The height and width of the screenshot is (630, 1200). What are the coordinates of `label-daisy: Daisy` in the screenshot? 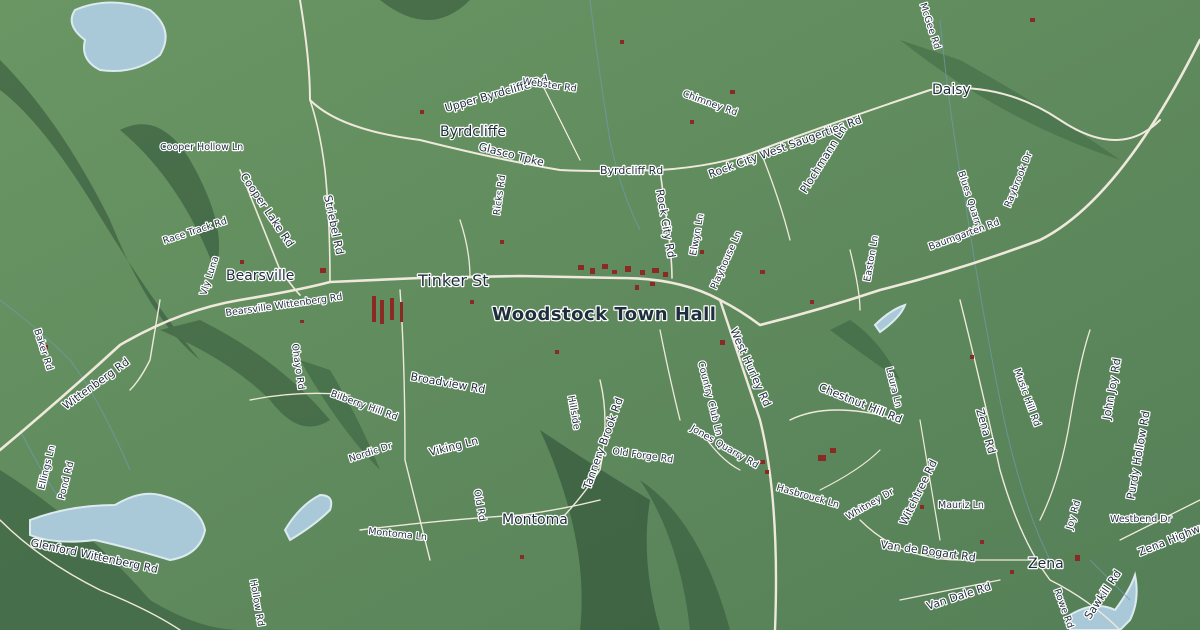 It's located at (951, 90).